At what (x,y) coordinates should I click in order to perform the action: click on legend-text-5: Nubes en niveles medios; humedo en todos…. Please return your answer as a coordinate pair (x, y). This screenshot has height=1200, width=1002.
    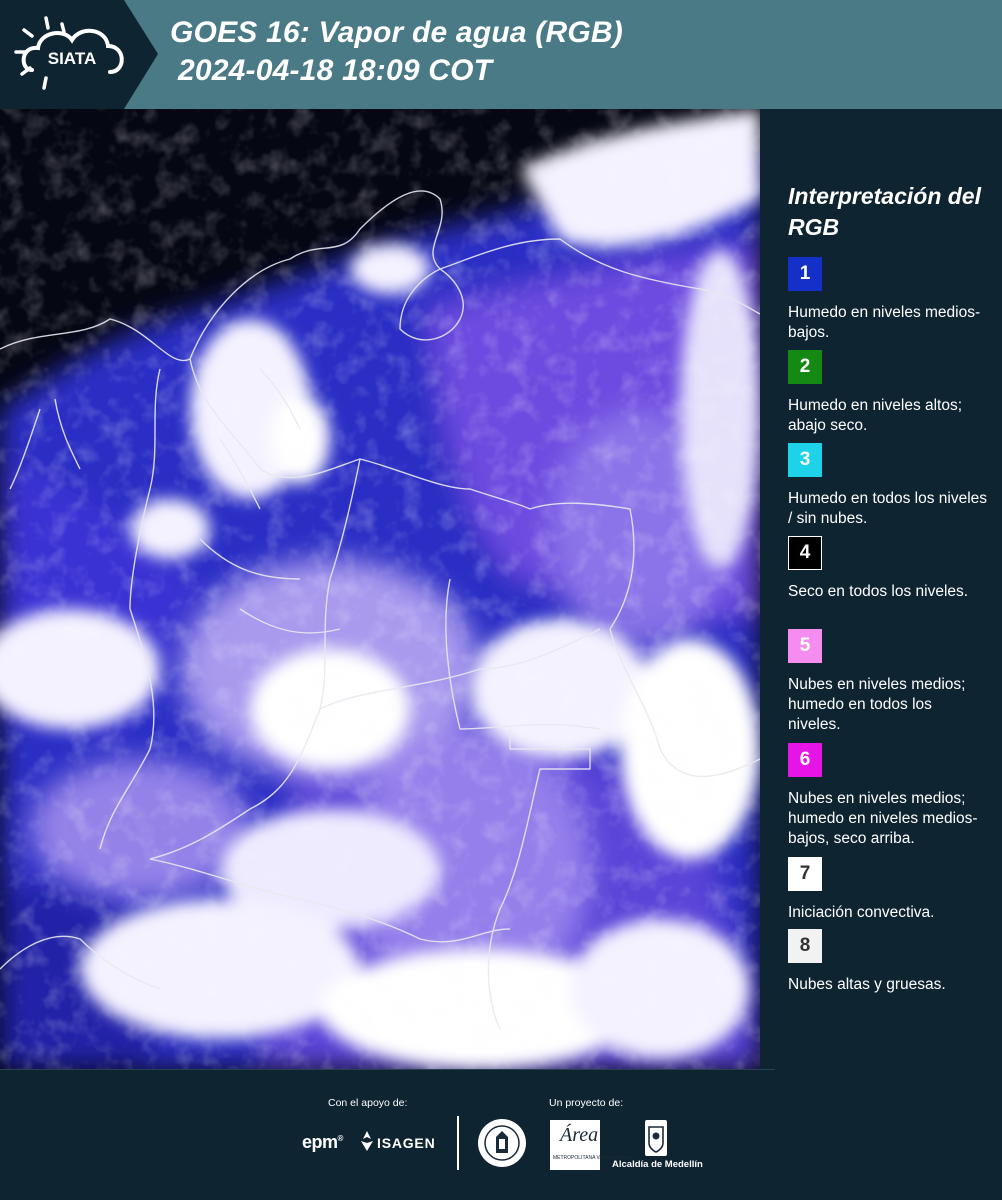
    Looking at the image, I should click on (877, 704).